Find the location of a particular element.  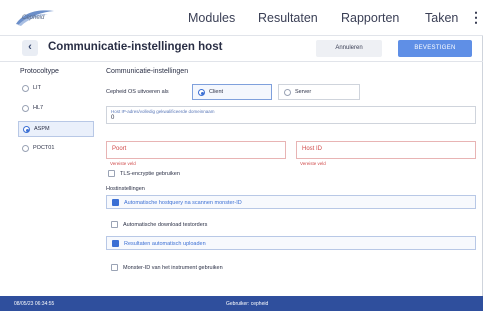

port-label: Poort is located at coordinates (119, 149).